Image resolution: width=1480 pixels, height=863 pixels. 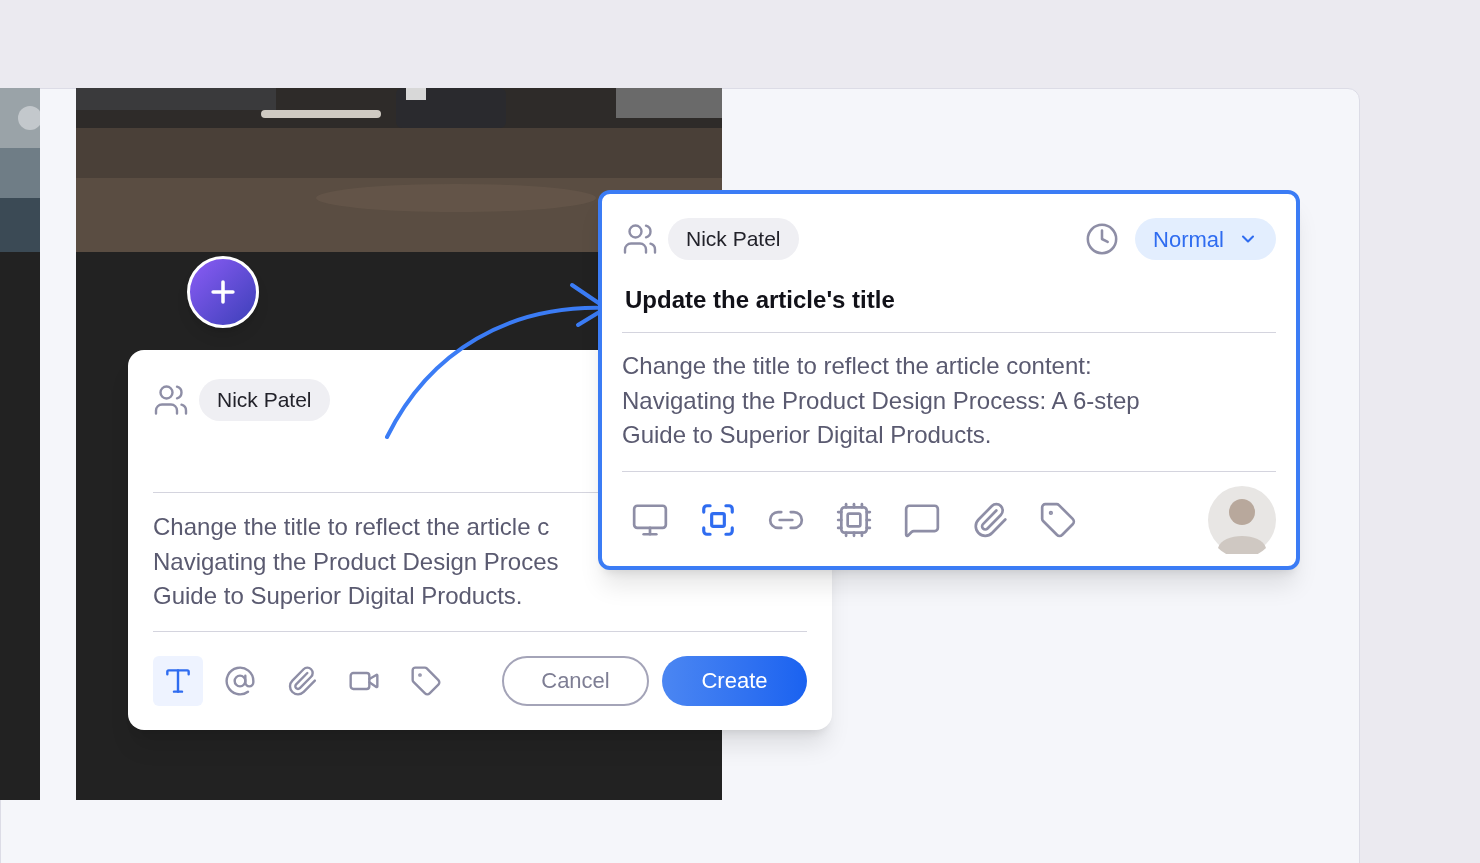 I want to click on text-format-button, so click(x=178, y=680).